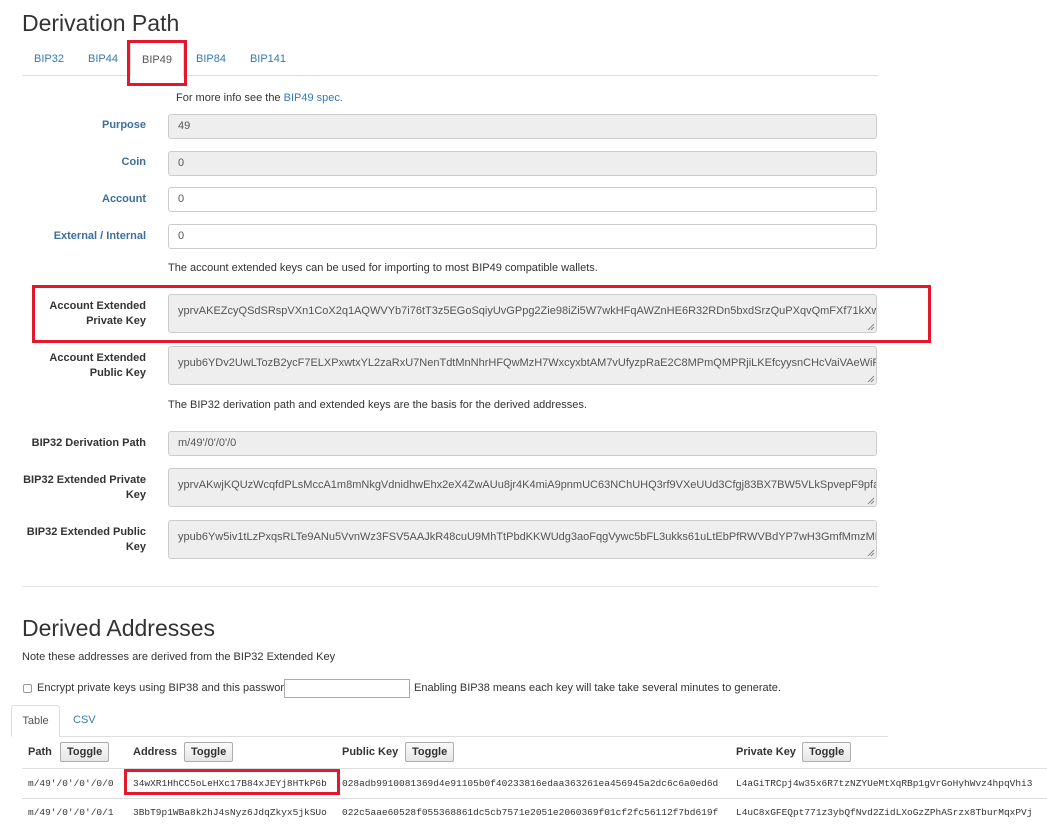 The image size is (1047, 824). I want to click on tab-bip84: BIP84, so click(211, 58).